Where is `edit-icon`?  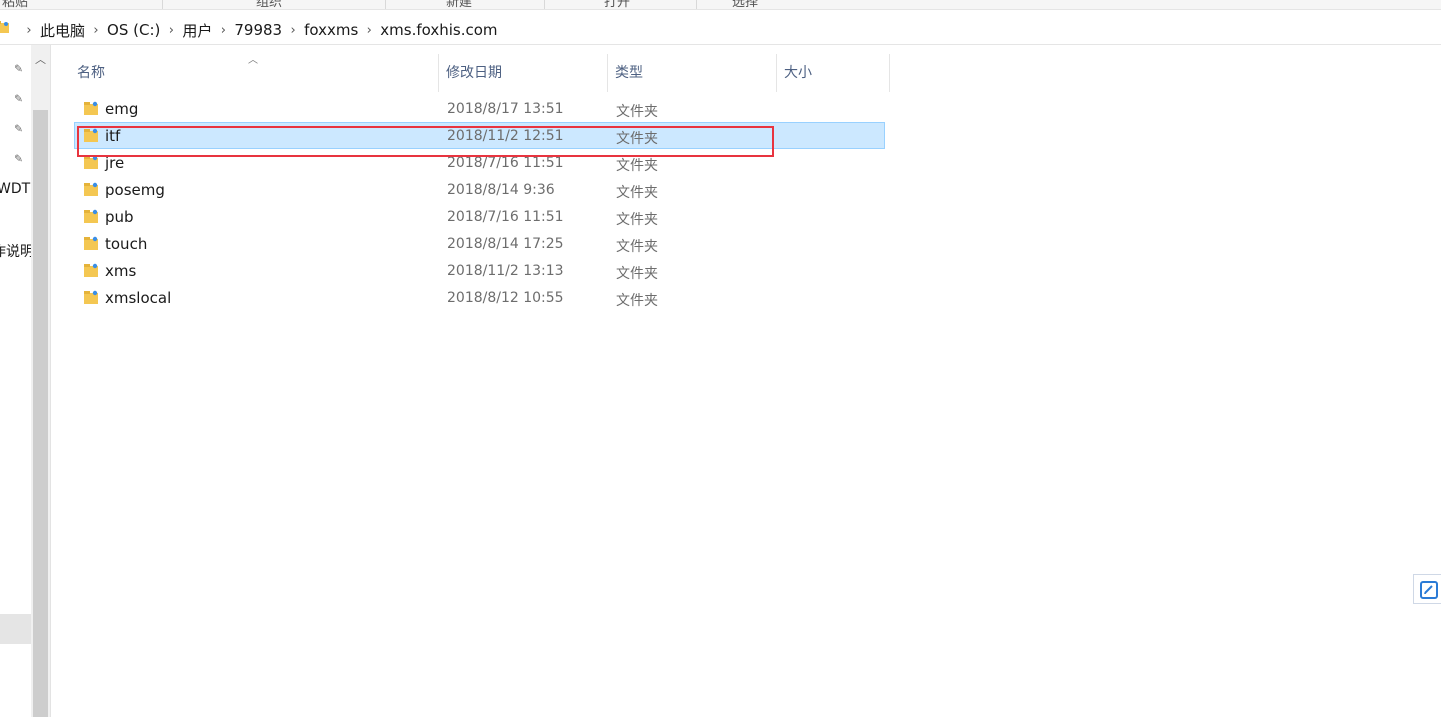
edit-icon is located at coordinates (1429, 590).